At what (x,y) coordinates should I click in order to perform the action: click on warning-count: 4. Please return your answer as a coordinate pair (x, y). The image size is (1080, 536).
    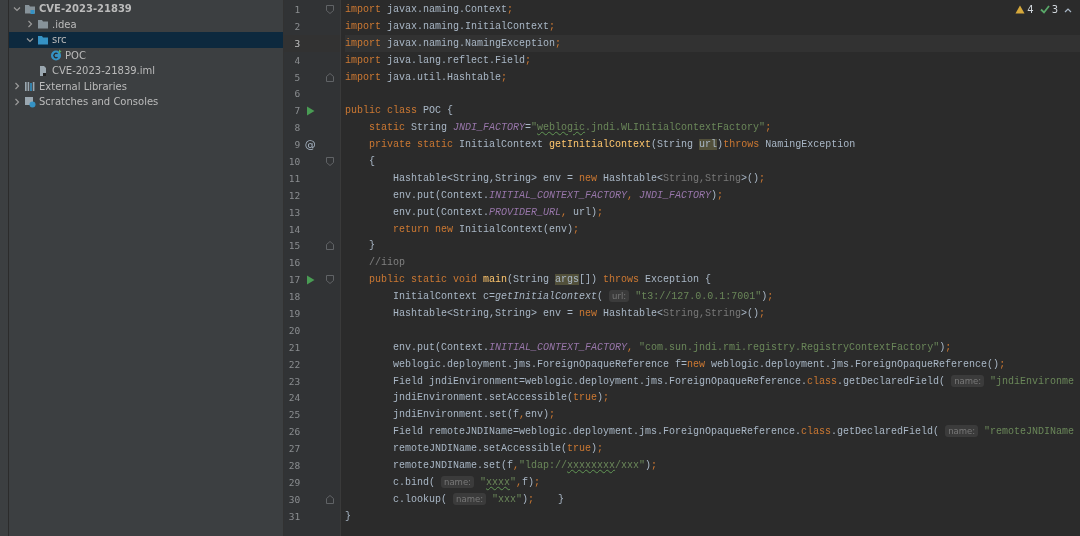
    Looking at the image, I should click on (1030, 9).